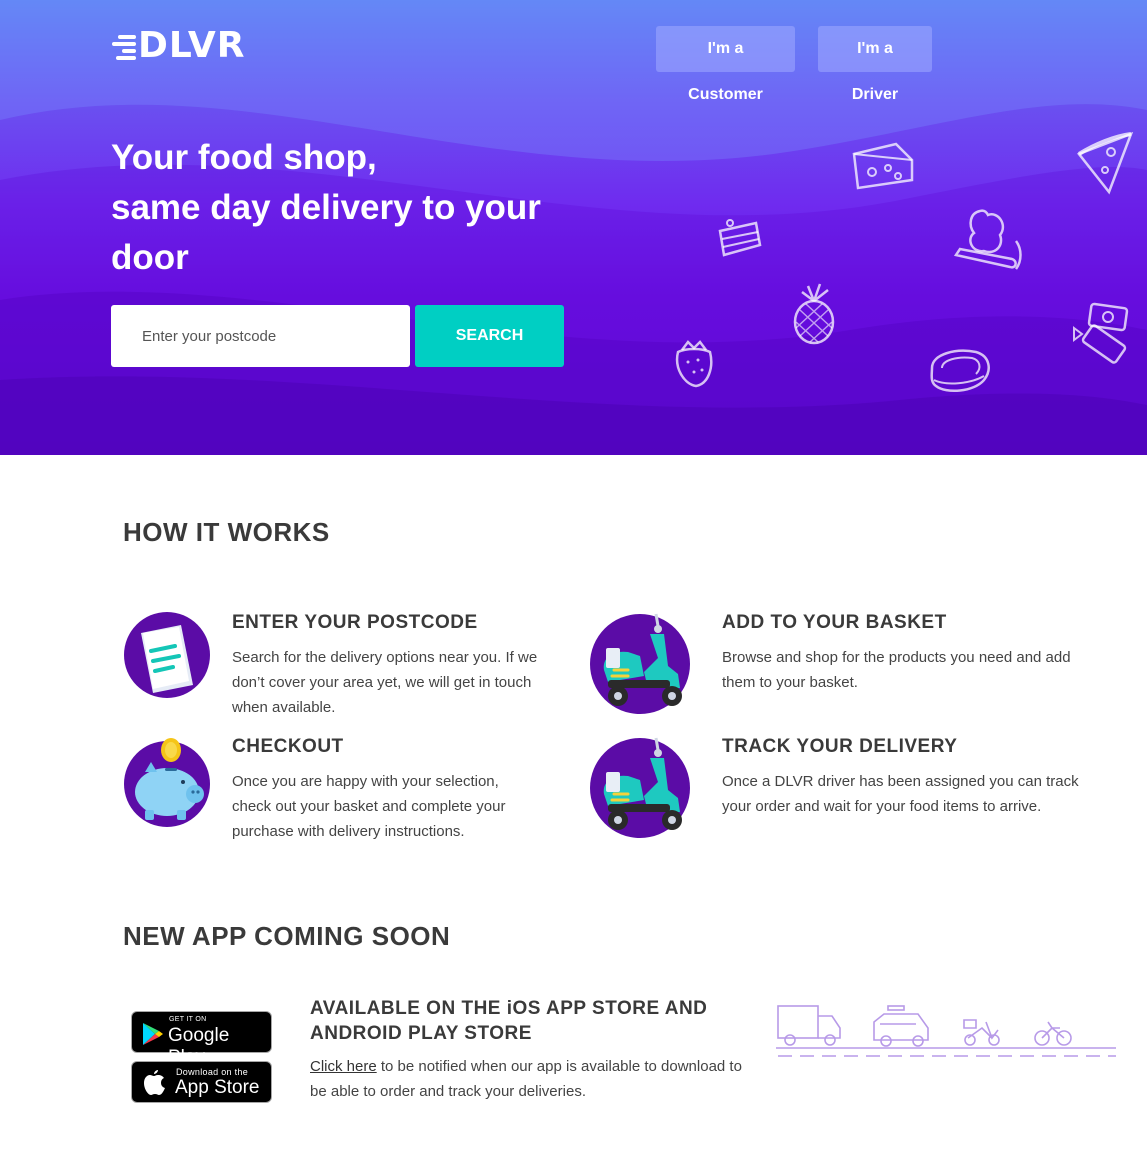 This screenshot has height=1156, width=1147. Describe the element at coordinates (212, 1072) in the screenshot. I see `app-store-small-text: Download on the` at that location.